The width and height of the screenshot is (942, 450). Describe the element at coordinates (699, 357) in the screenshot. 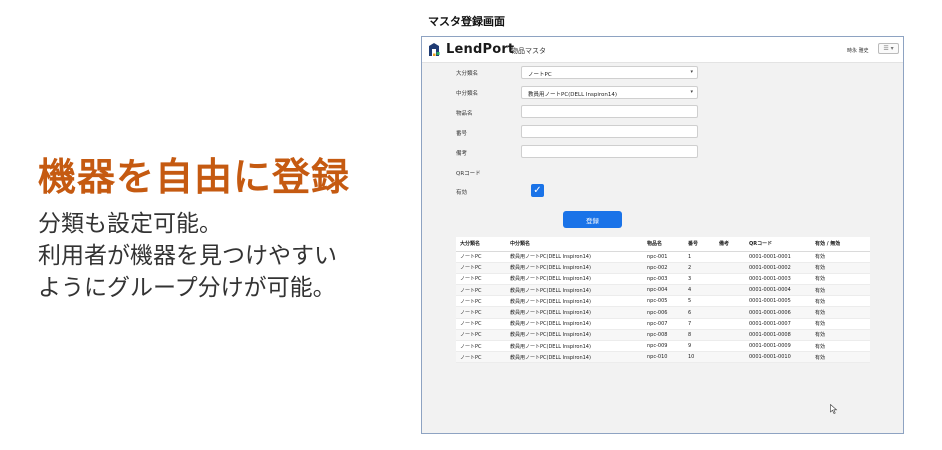

I see `table-cell: 10` at that location.